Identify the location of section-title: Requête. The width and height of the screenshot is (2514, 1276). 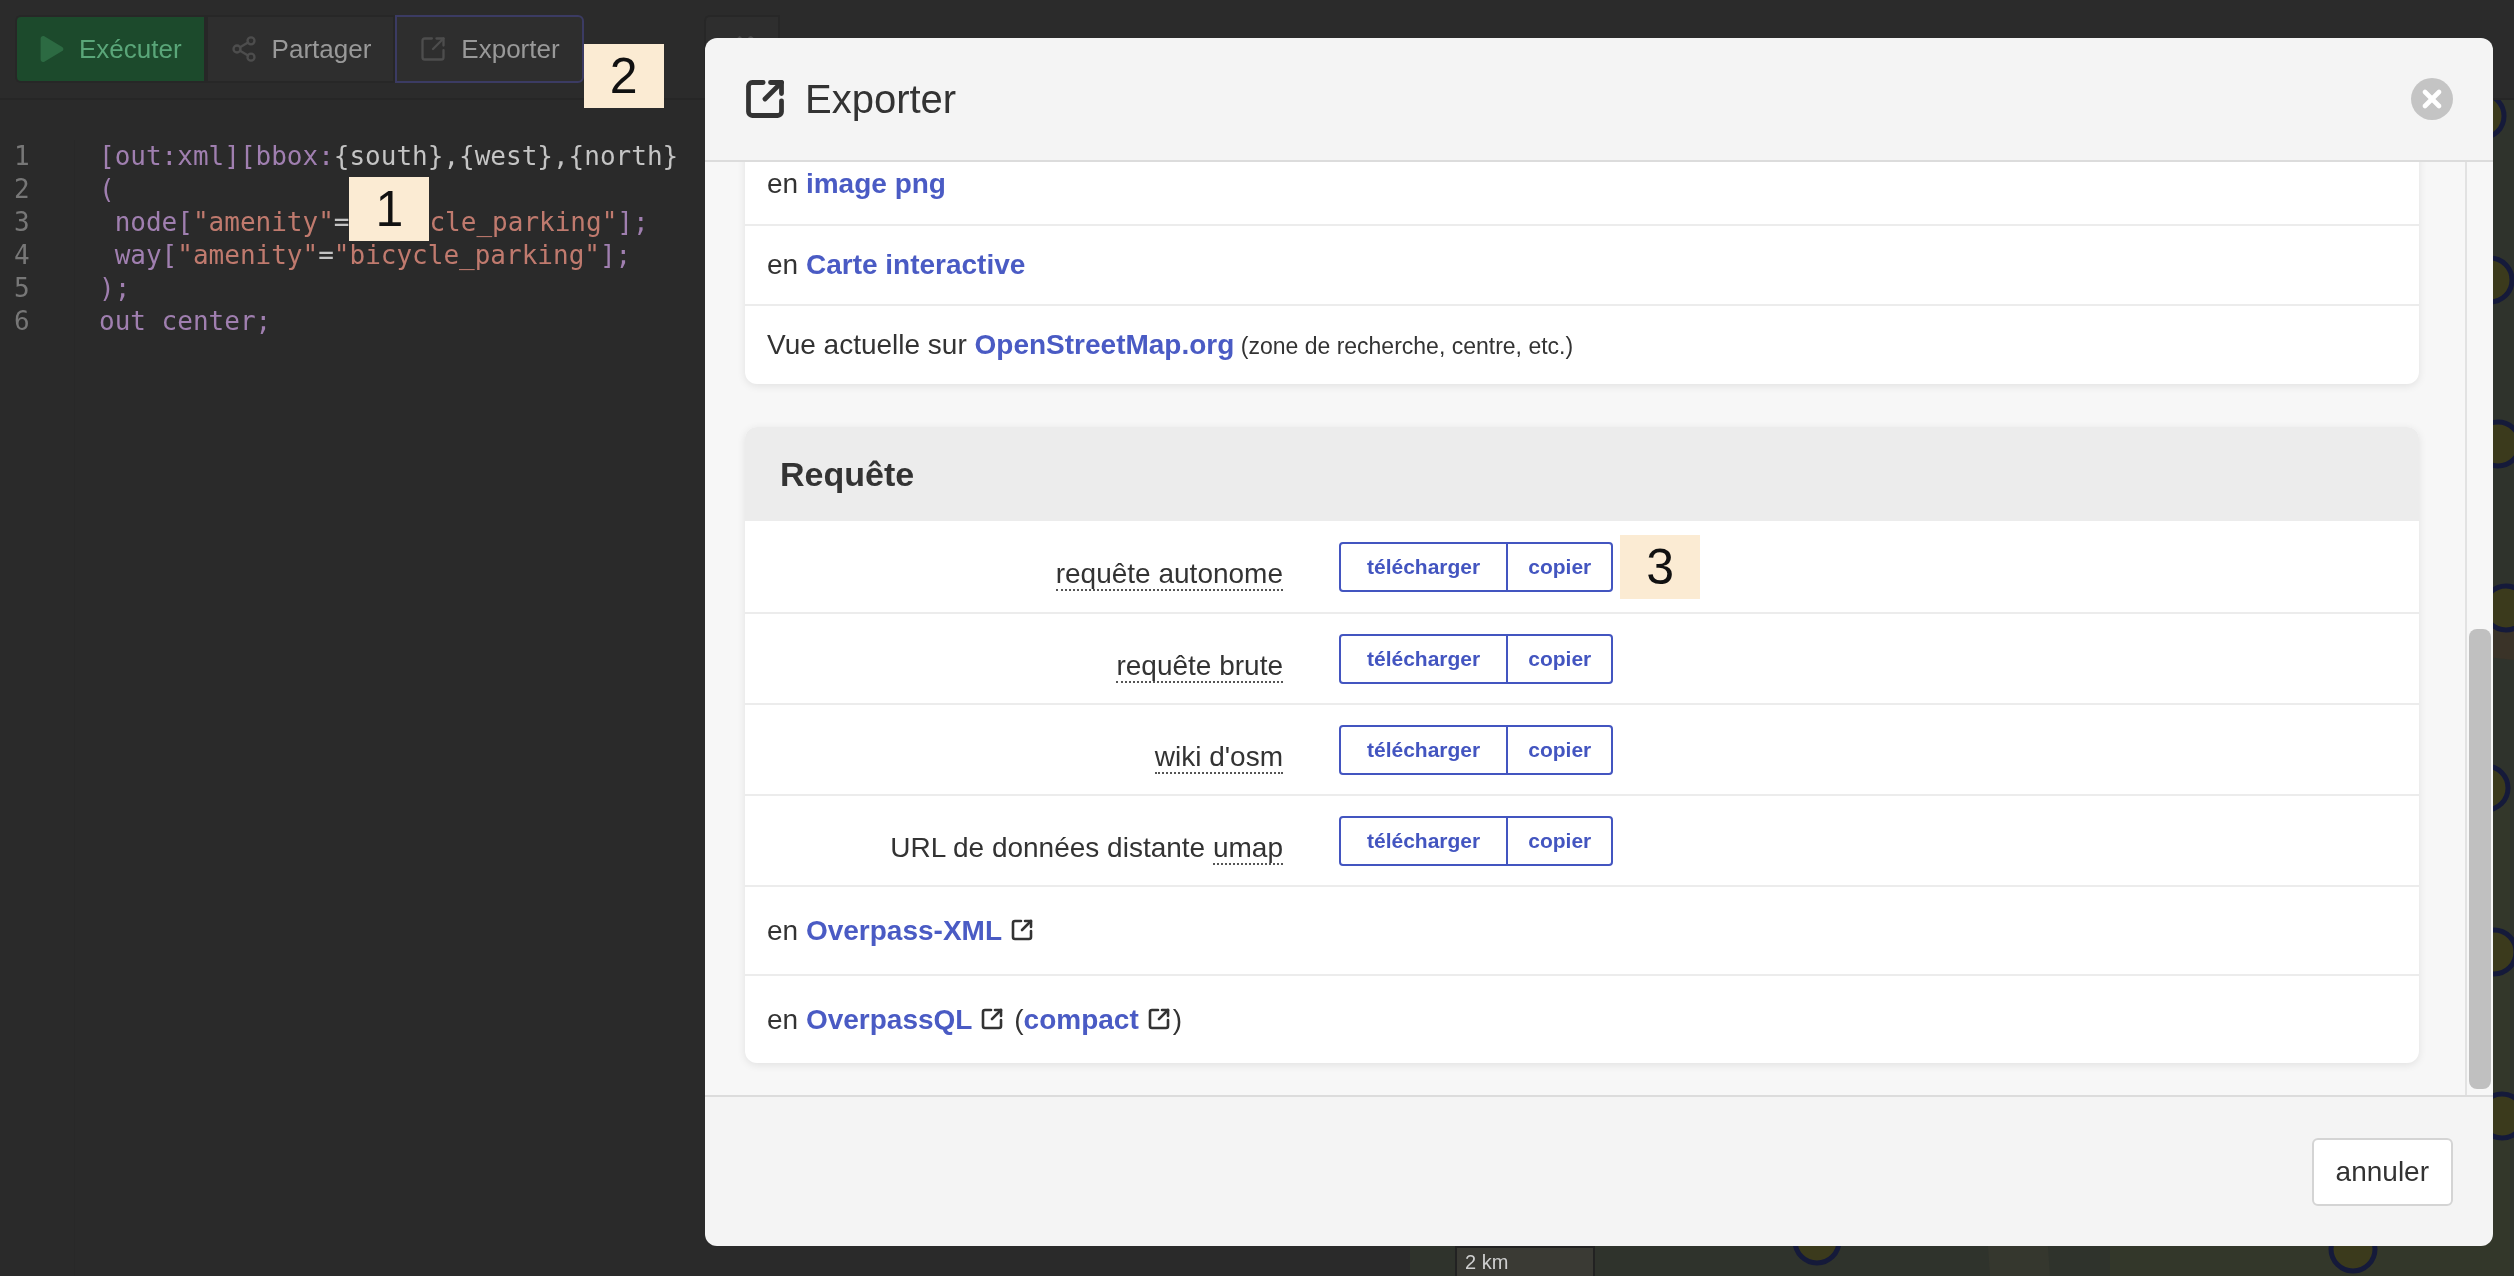
(1582, 474).